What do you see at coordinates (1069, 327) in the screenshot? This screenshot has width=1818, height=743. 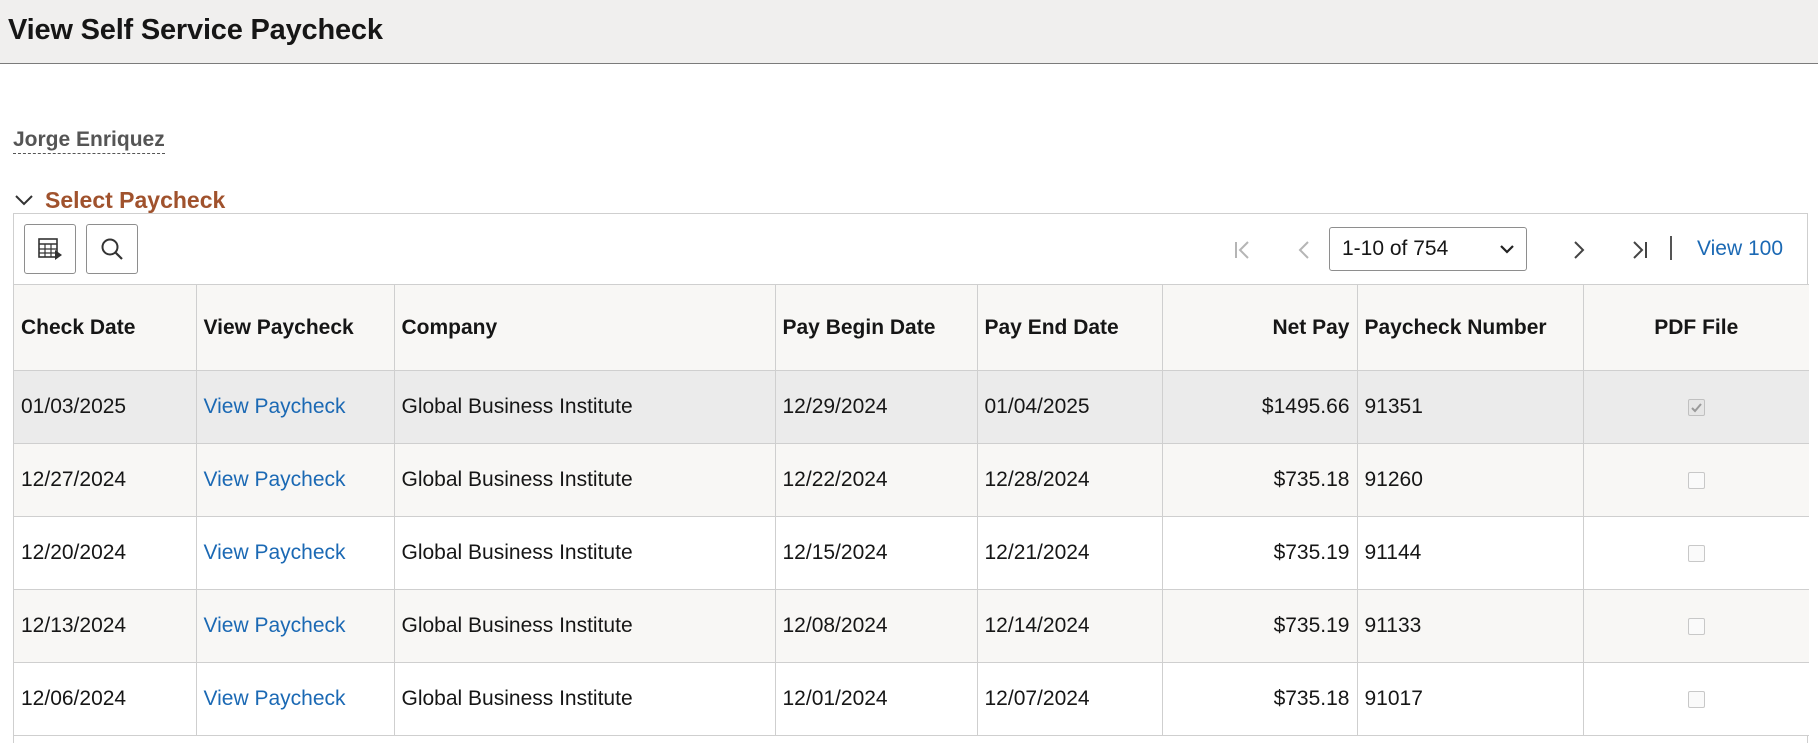 I see `column-header-pay-end-date: Pay End Date` at bounding box center [1069, 327].